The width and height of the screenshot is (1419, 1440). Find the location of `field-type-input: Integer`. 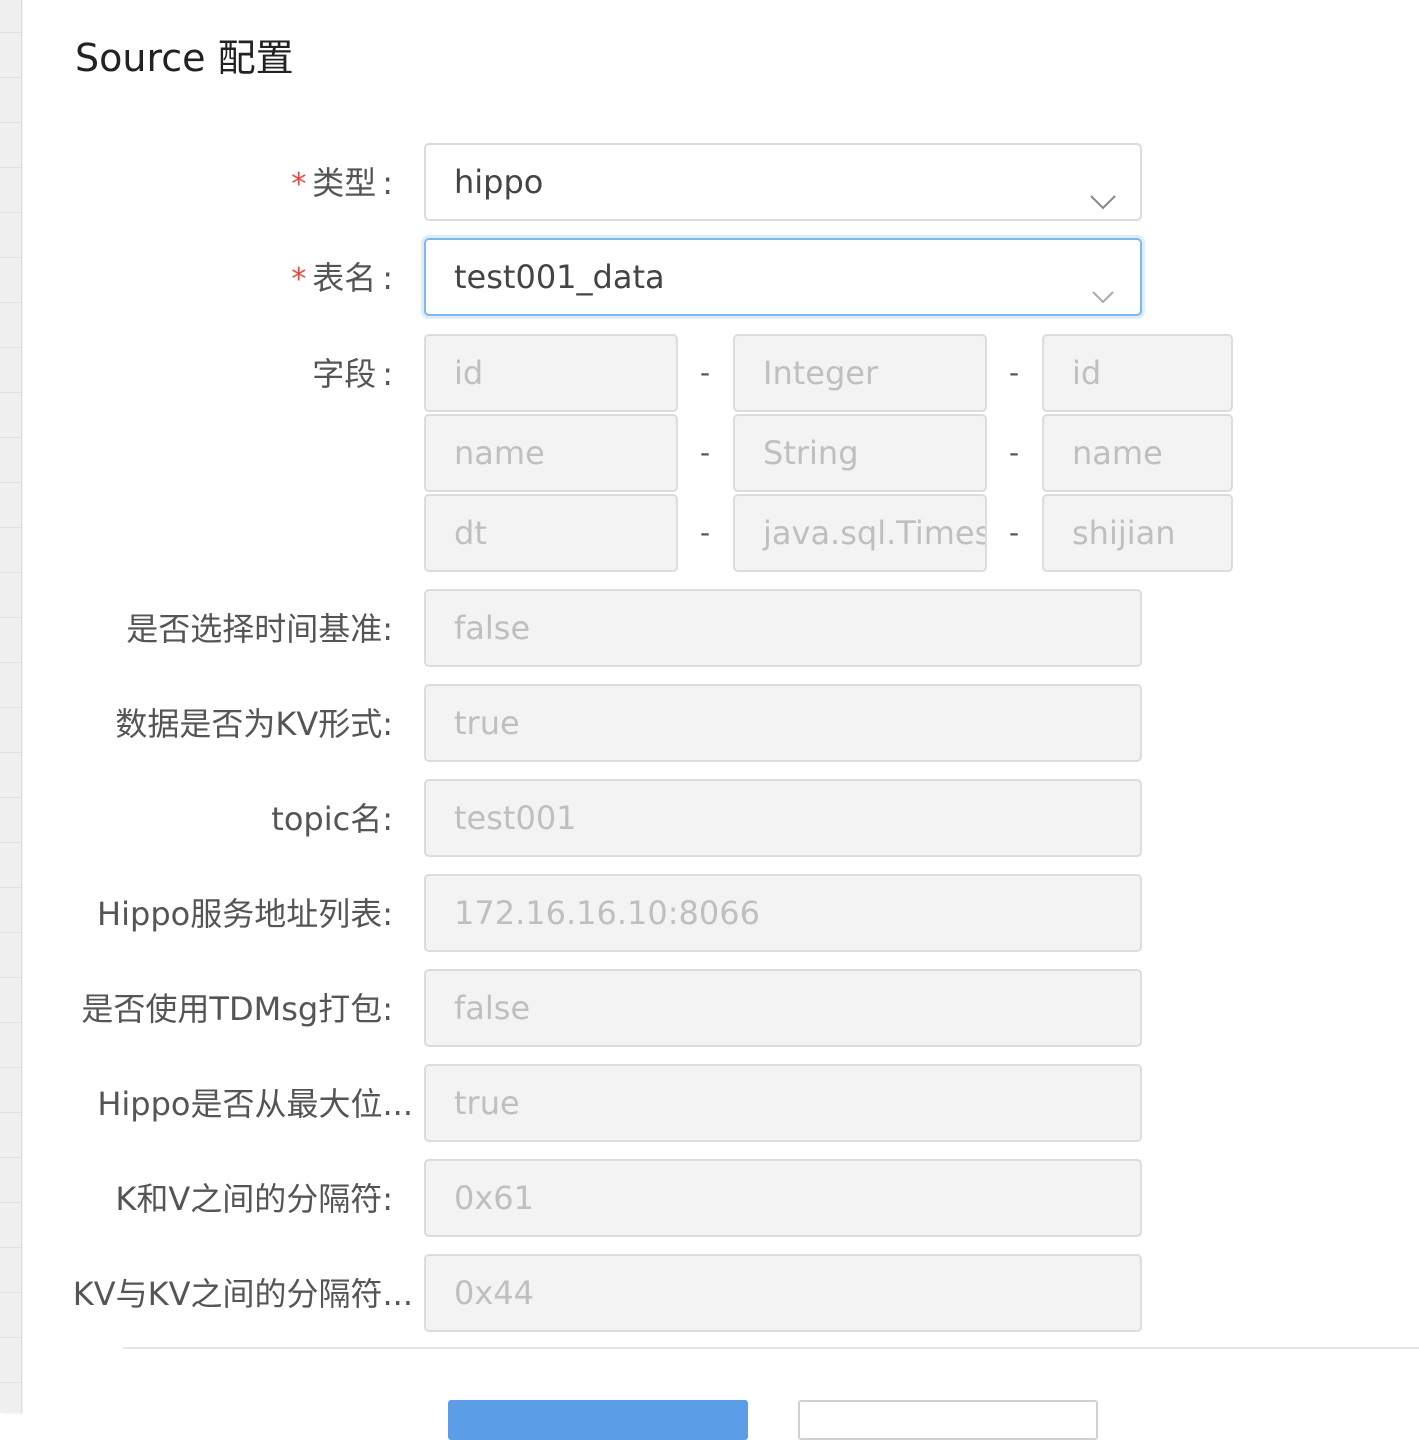

field-type-input: Integer is located at coordinates (860, 373).